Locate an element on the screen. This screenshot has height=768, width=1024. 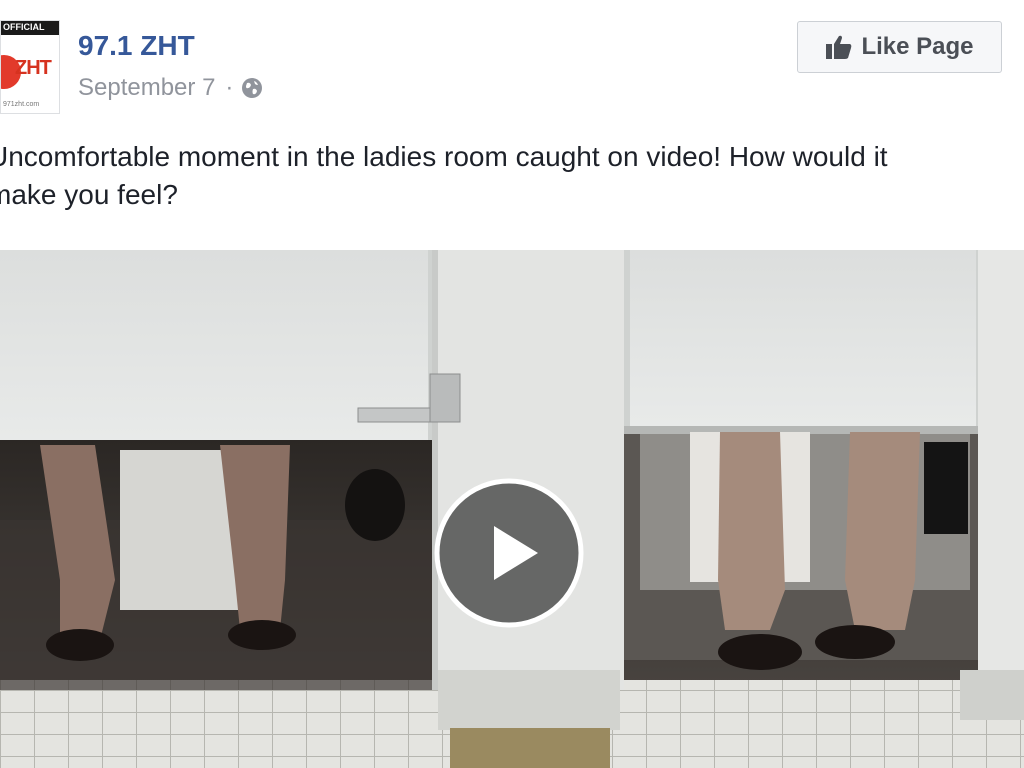
play-icon is located at coordinates (509, 553).